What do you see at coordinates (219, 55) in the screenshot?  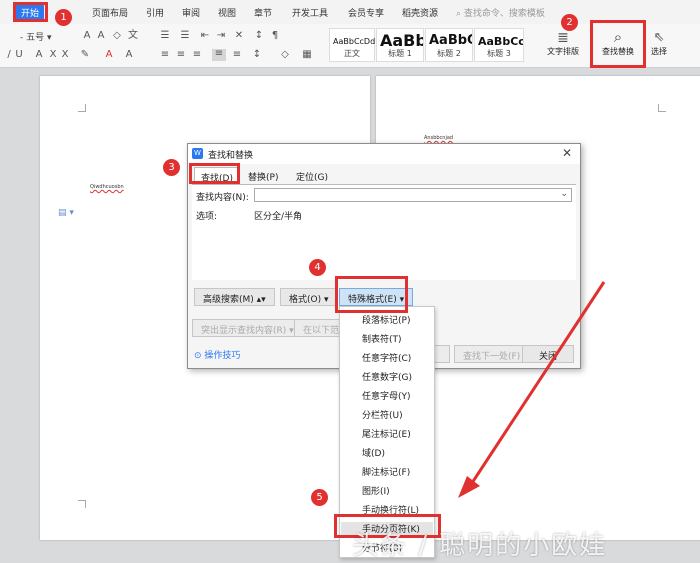 I see `justify-icon: ≡` at bounding box center [219, 55].